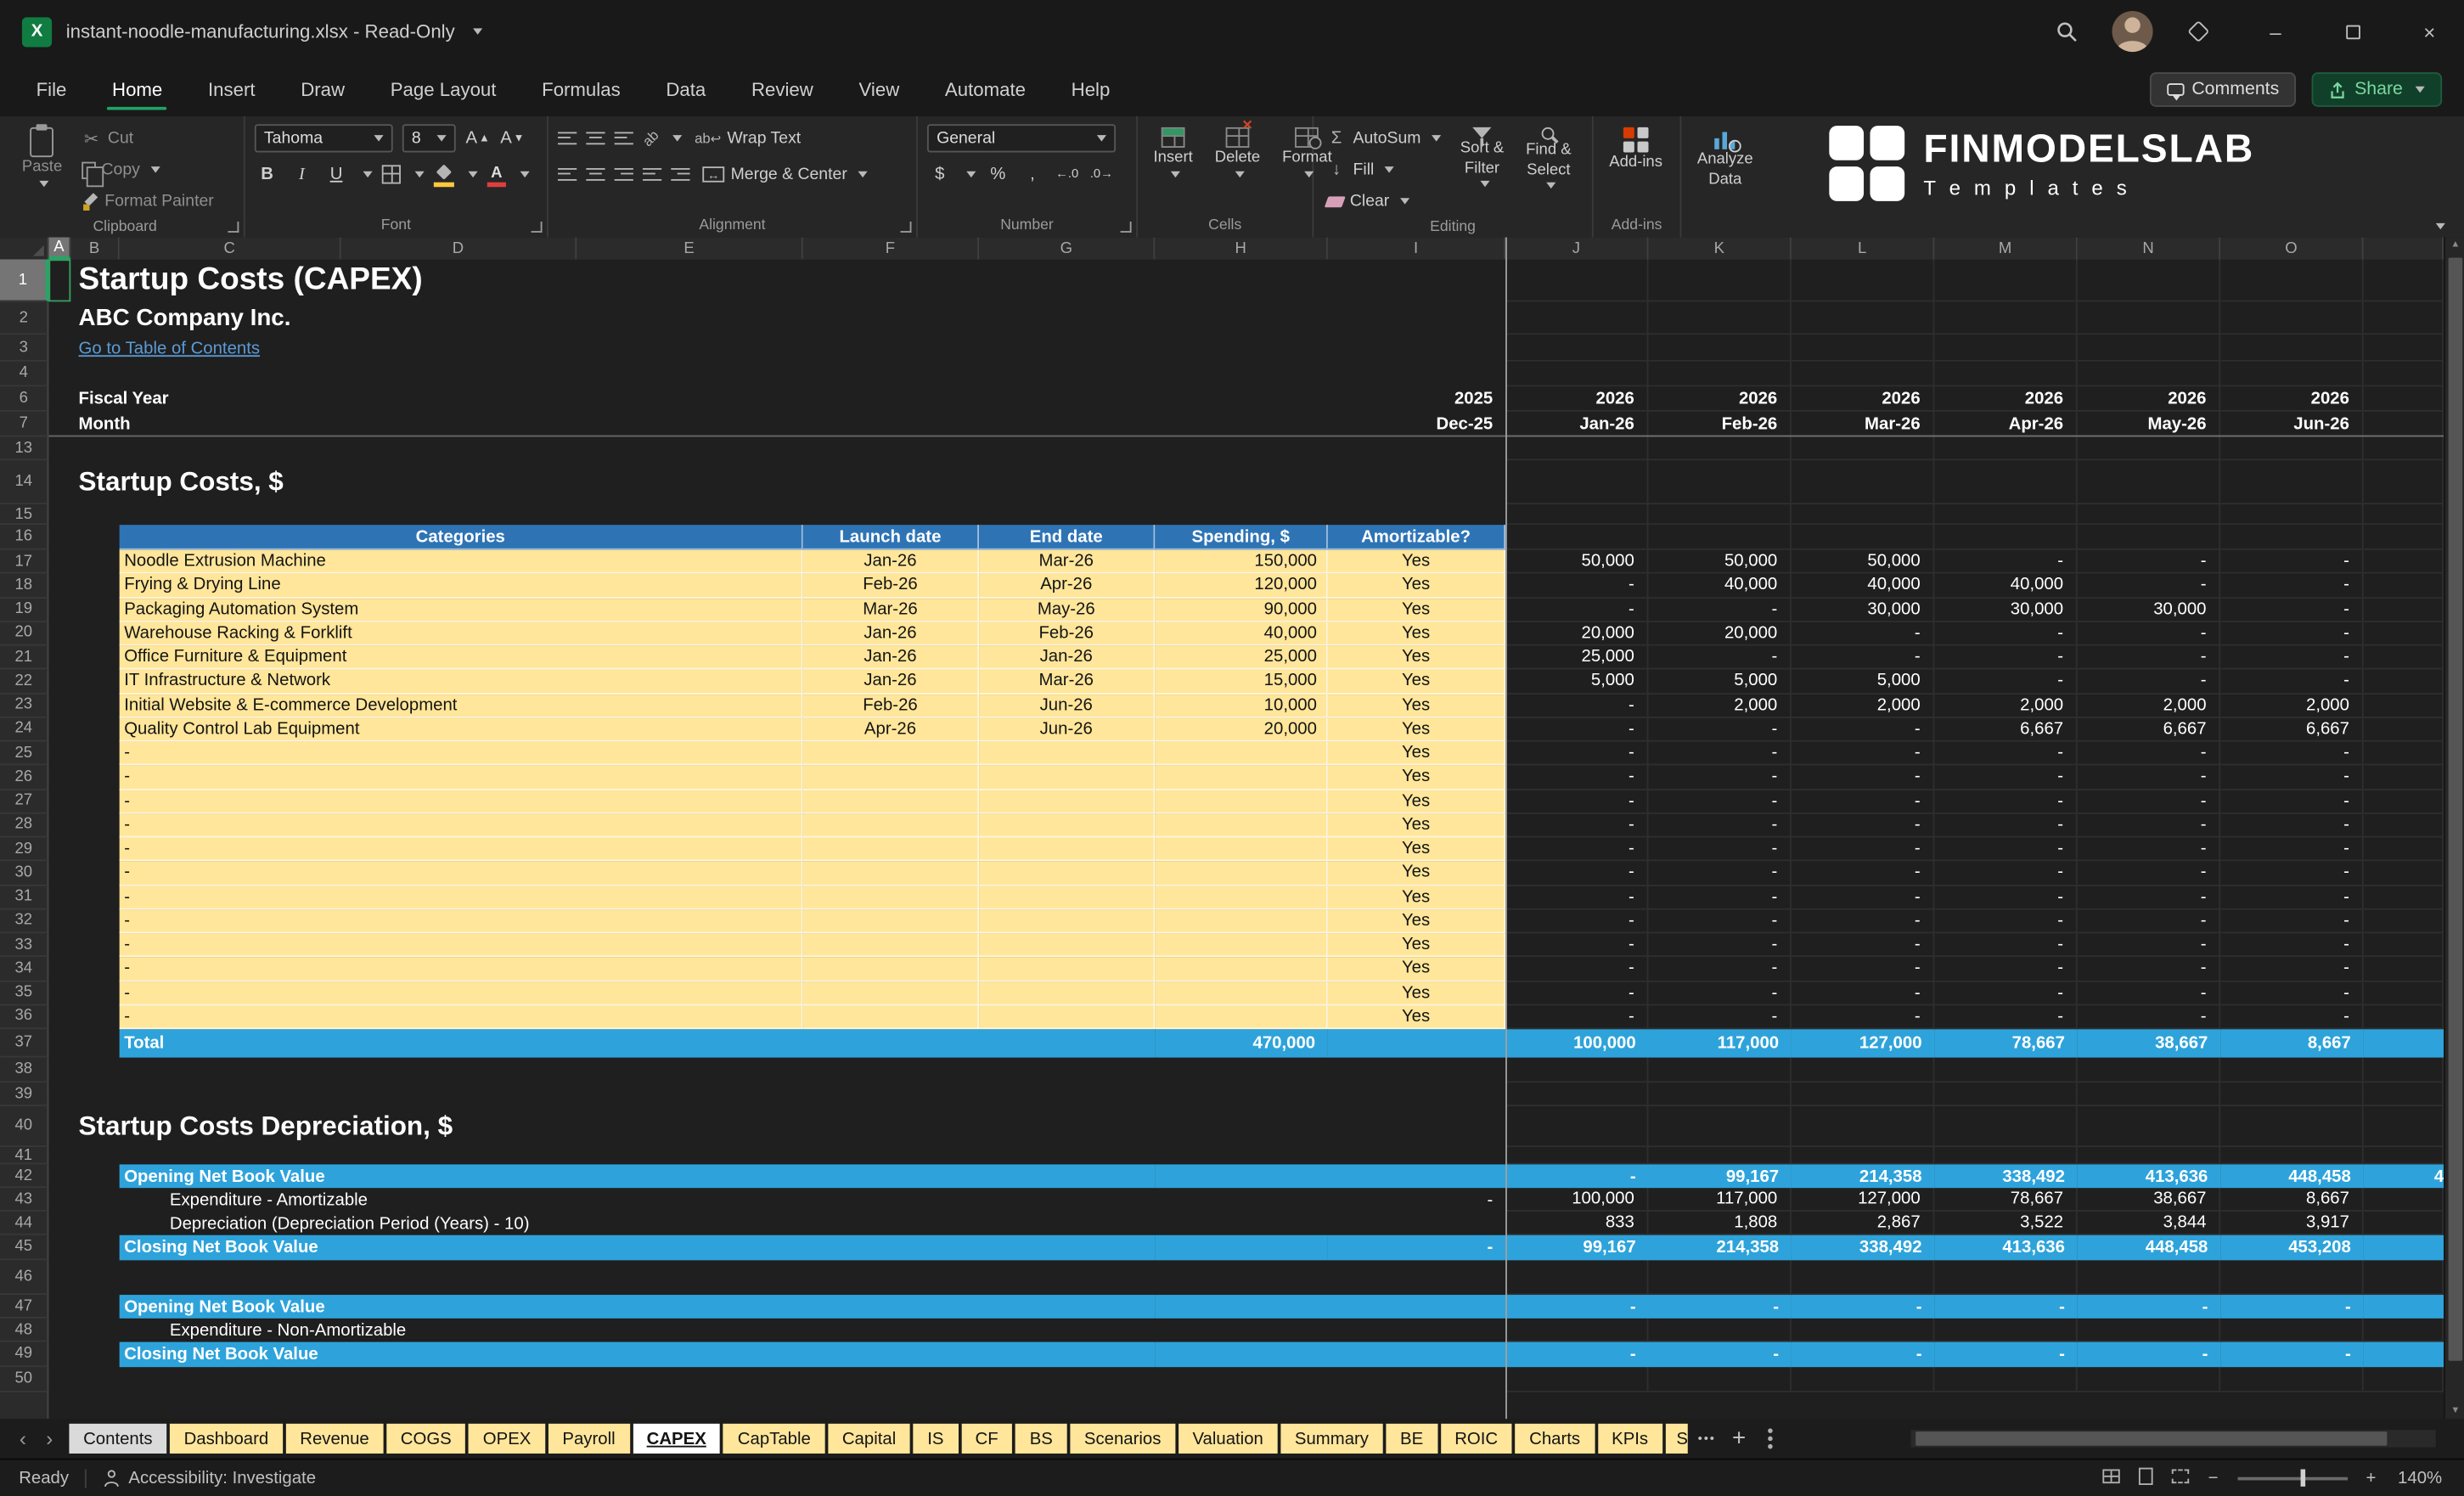 The height and width of the screenshot is (1496, 2464). Describe the element at coordinates (623, 174) in the screenshot. I see `align-right-icon` at that location.